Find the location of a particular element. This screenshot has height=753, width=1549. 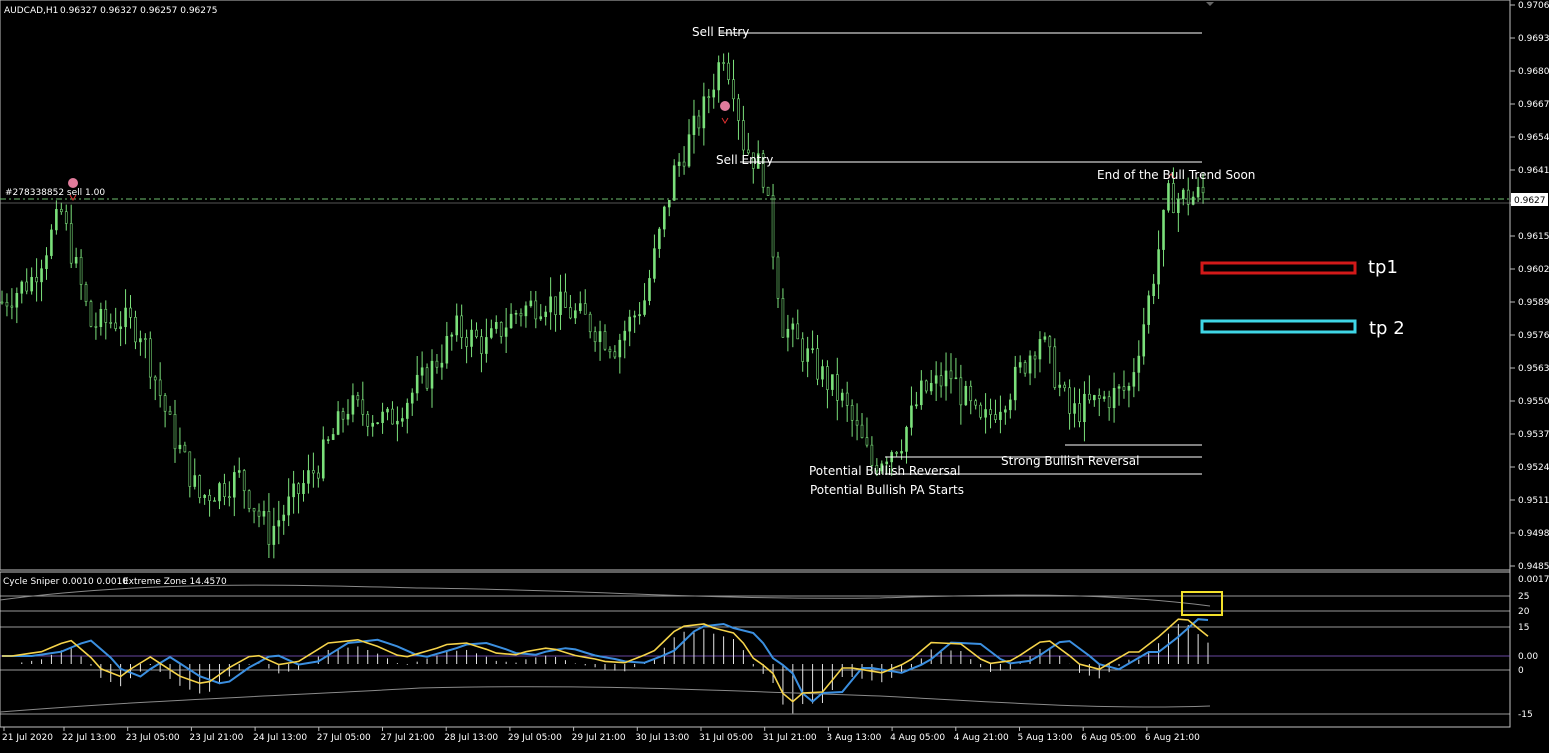

strong-reversal-label: Strong Bullish Reversal is located at coordinates (1070, 461).